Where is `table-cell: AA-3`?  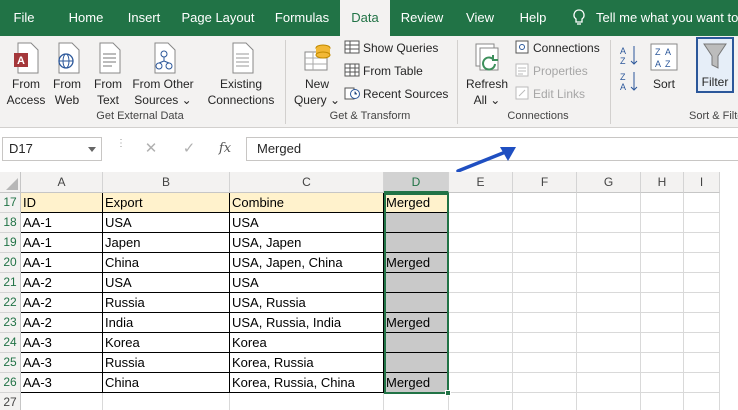
table-cell: AA-3 is located at coordinates (62, 363).